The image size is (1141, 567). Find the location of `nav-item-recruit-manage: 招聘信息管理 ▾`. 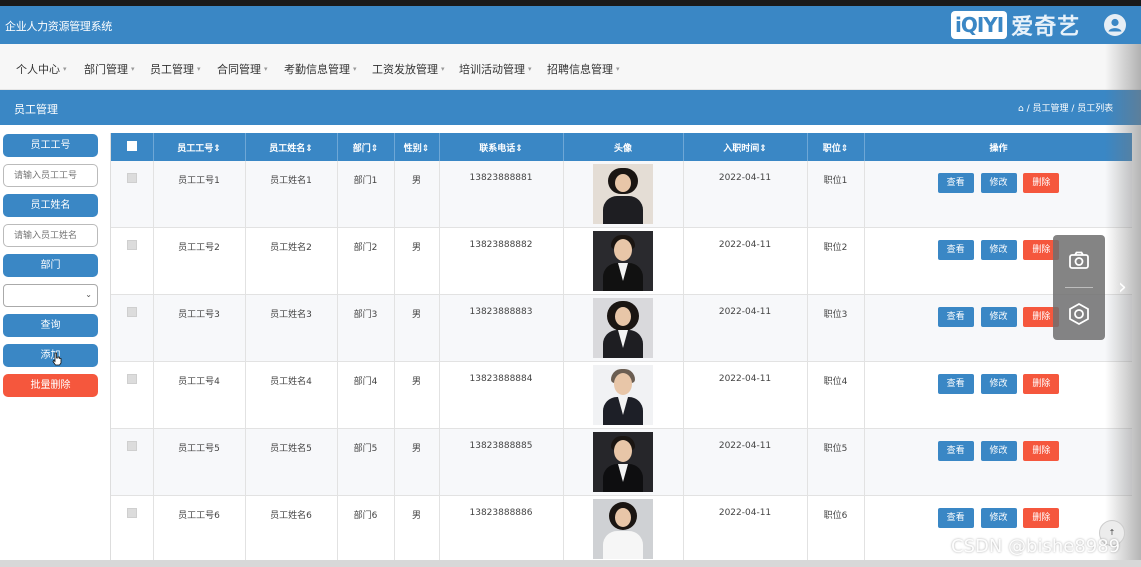

nav-item-recruit-manage: 招聘信息管理 ▾ is located at coordinates (583, 69).